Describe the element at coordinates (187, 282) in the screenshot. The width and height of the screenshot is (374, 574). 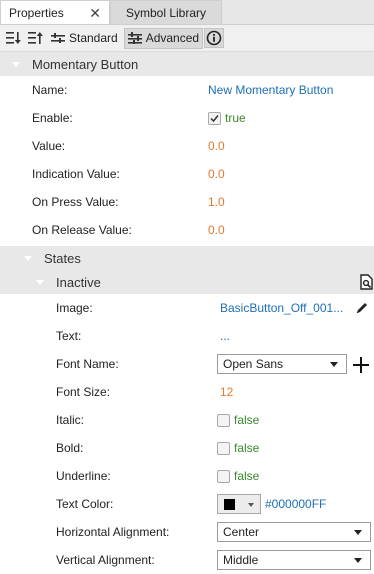
I see `section-inactive: Inactive` at that location.